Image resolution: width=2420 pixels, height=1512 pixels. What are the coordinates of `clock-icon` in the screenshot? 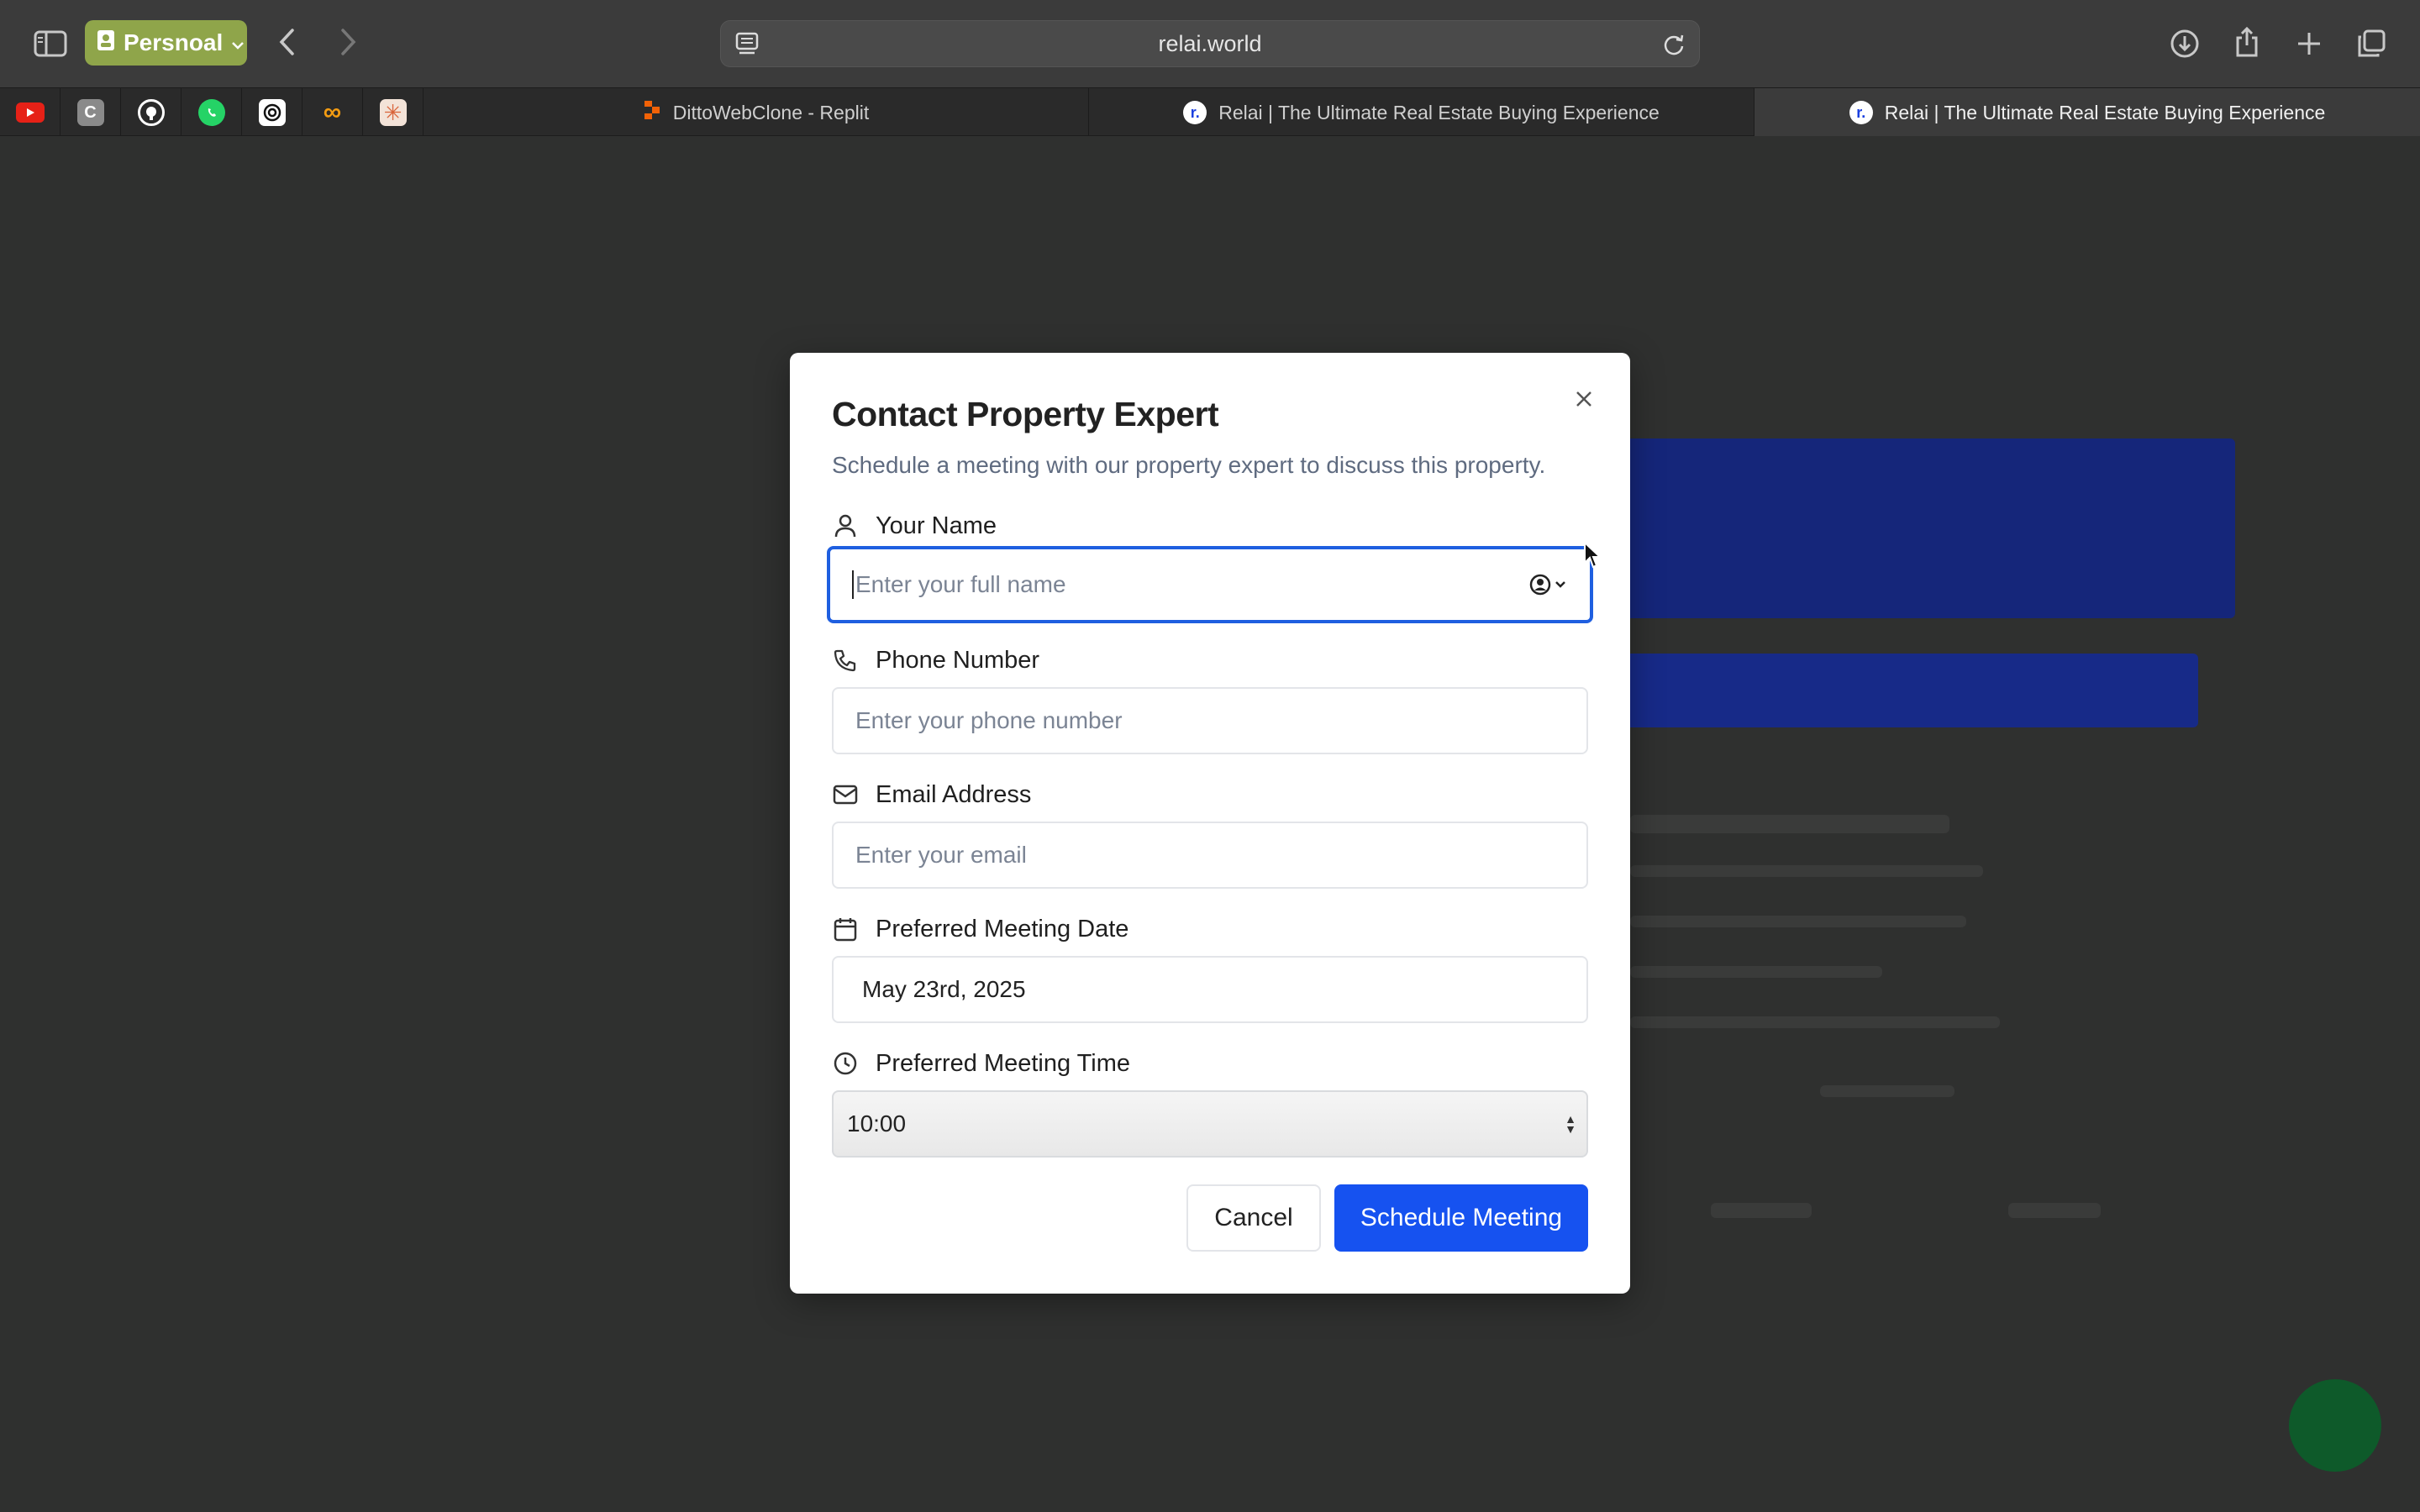 It's located at (845, 1063).